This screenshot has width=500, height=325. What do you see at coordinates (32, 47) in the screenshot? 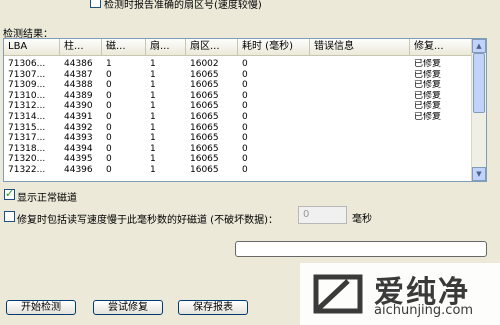
I see `column-header: LBA` at bounding box center [32, 47].